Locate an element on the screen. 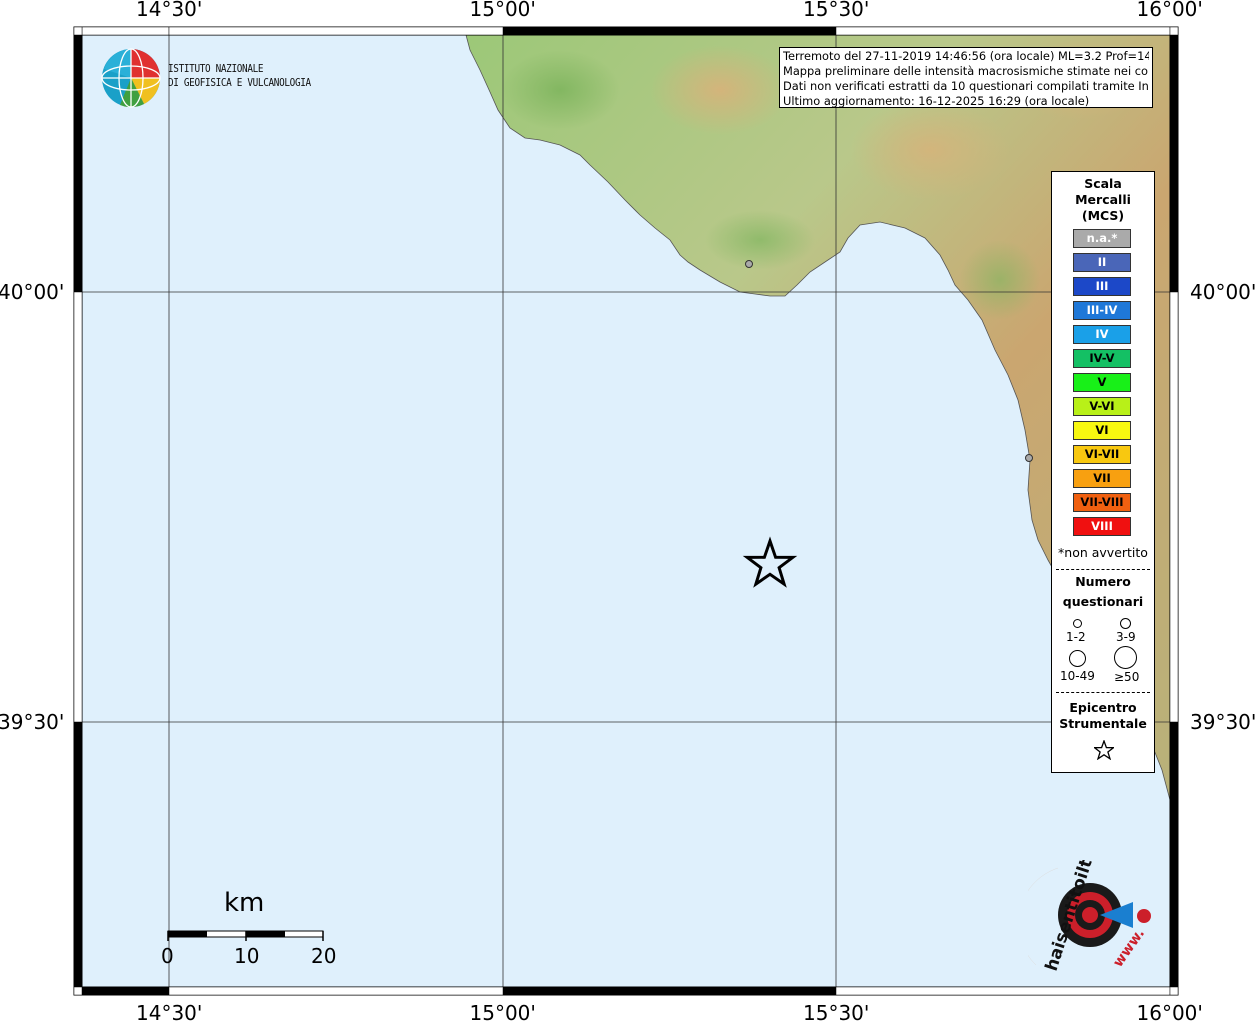 This screenshot has height=1025, width=1255. count-title: Numero is located at coordinates (1103, 581).